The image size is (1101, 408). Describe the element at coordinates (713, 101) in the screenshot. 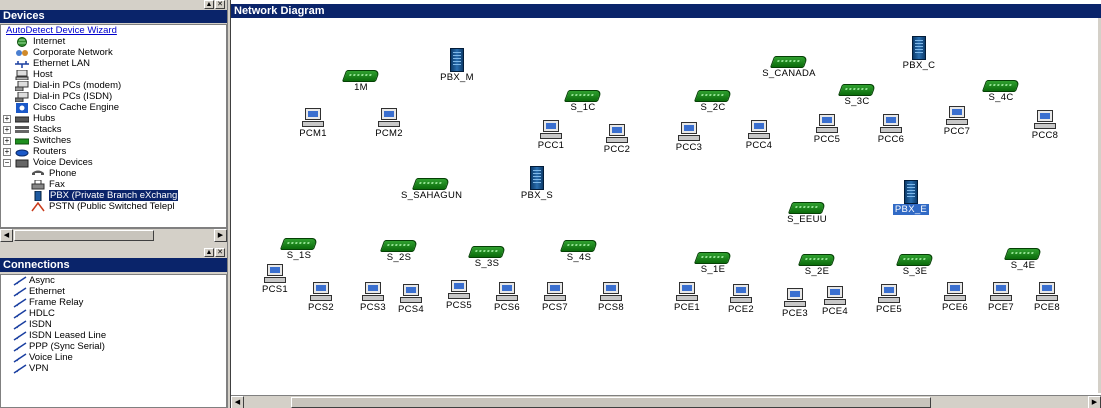

I see `diagram-node-s-2c: S_2C` at that location.